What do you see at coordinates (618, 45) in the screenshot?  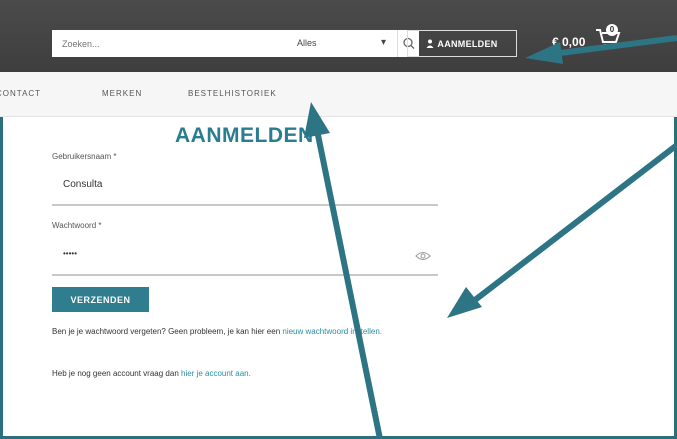 I see `arrow-to-login` at bounding box center [618, 45].